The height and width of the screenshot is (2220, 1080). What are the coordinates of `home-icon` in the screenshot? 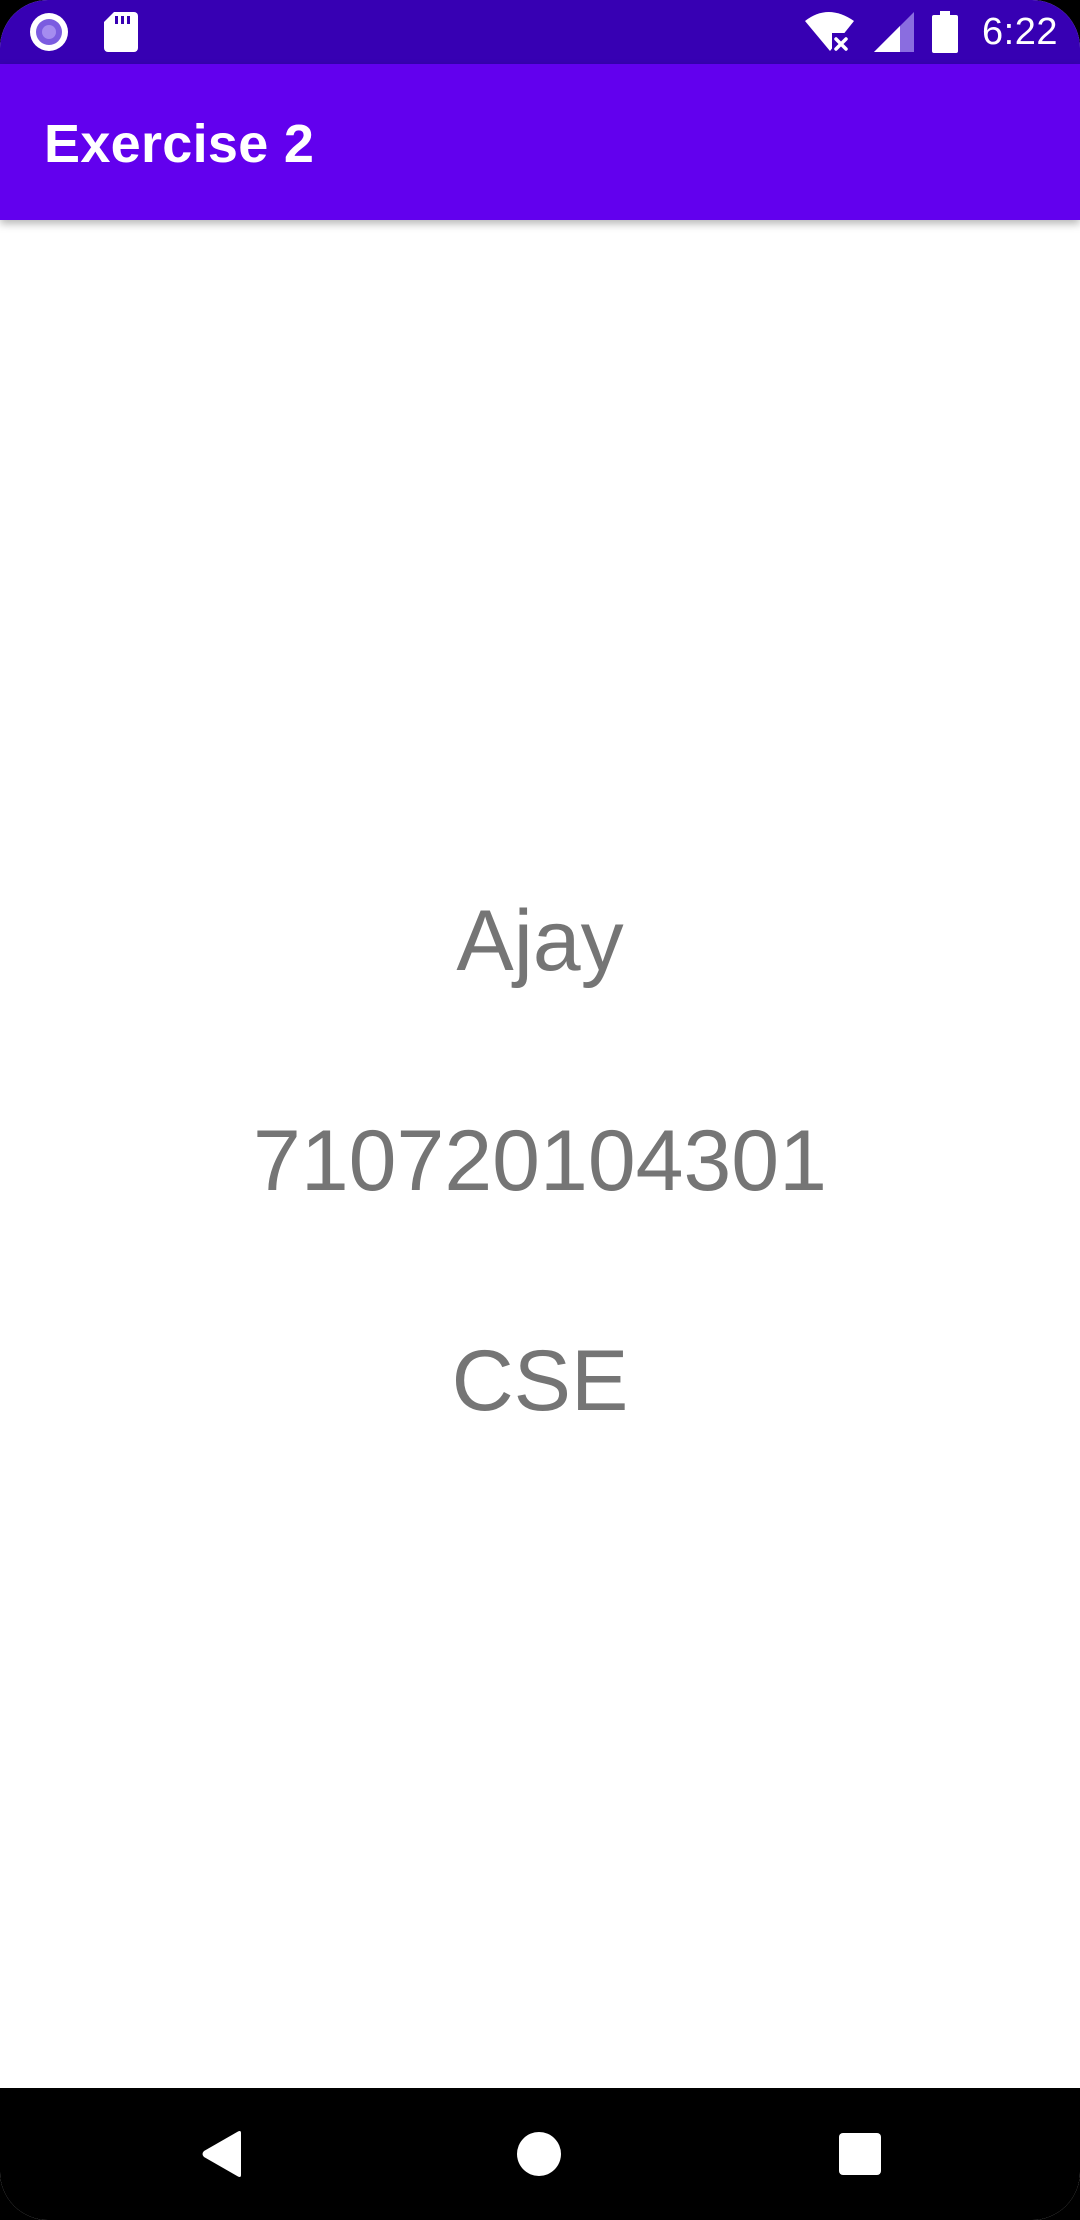 It's located at (539, 2154).